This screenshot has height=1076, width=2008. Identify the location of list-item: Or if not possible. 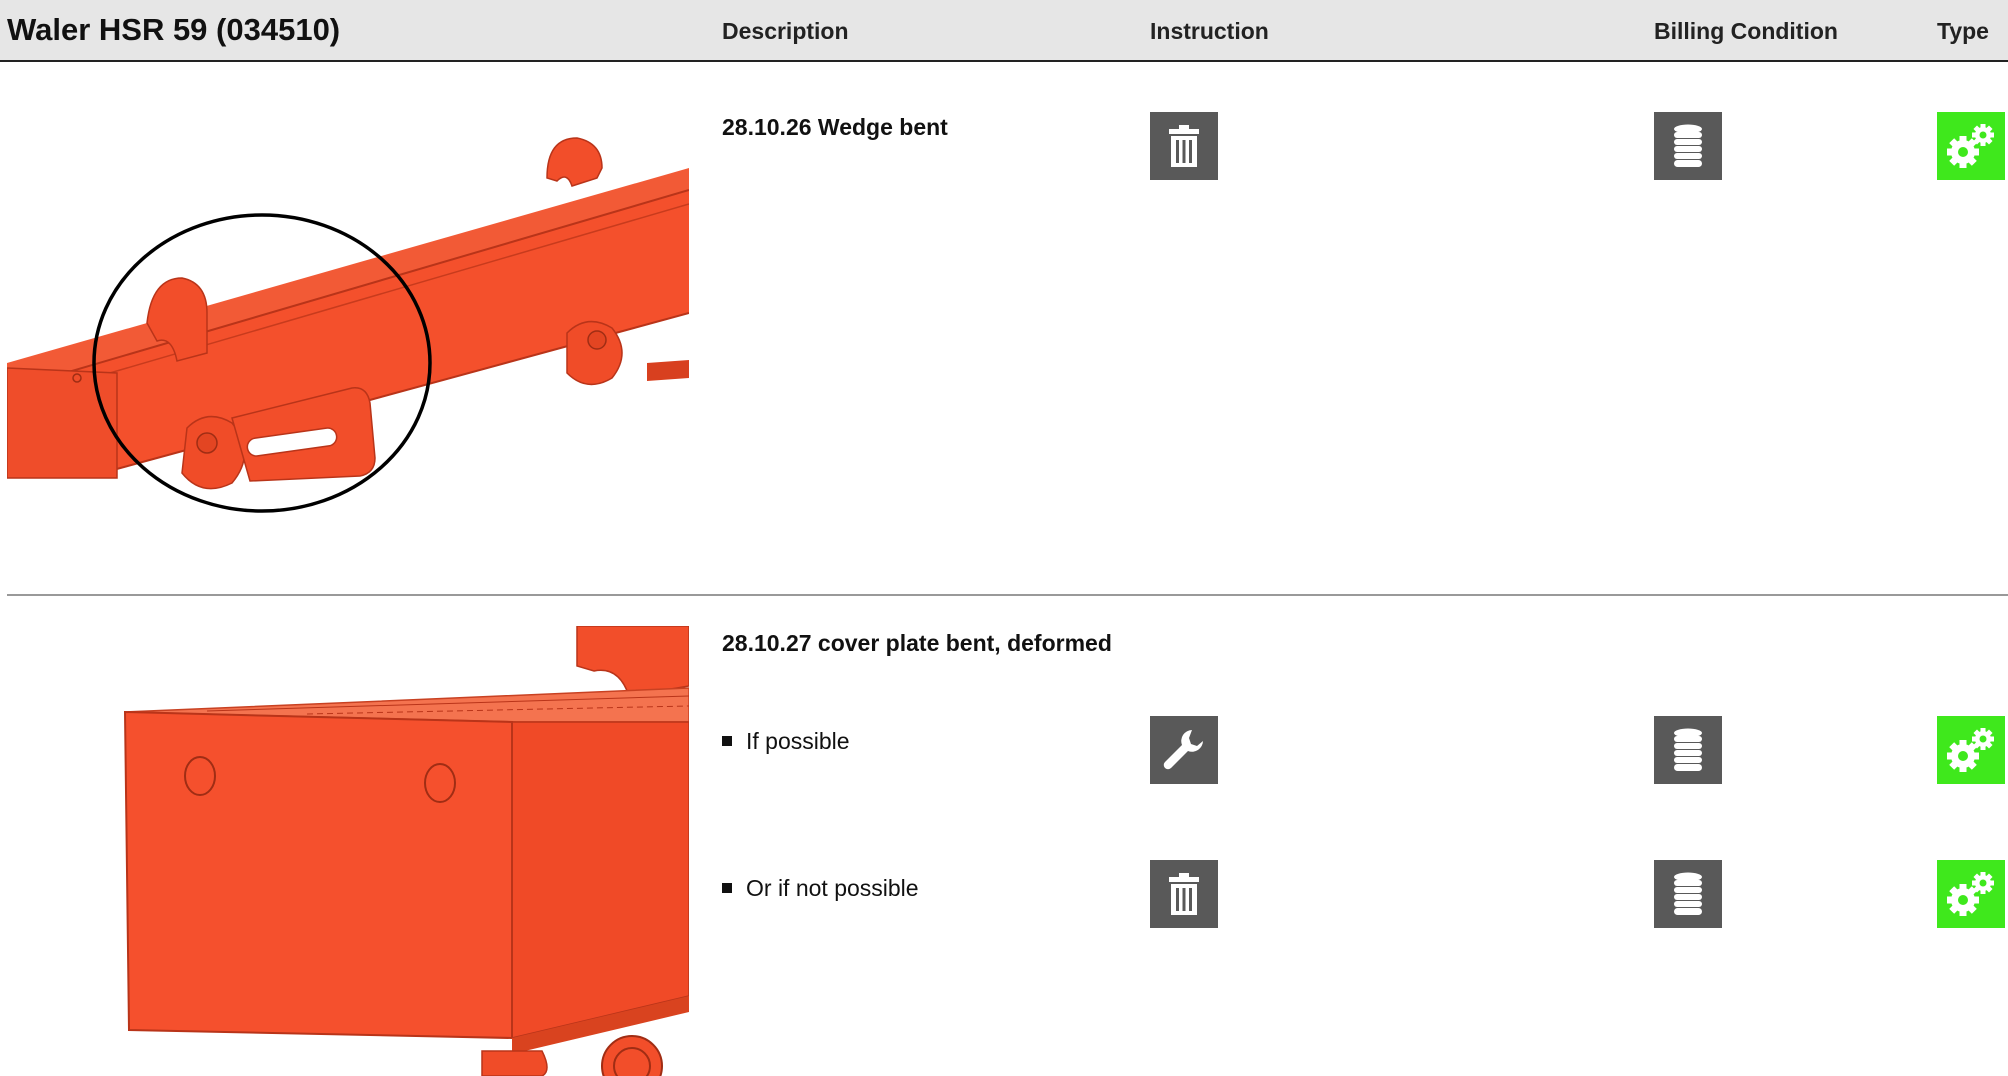
(820, 888).